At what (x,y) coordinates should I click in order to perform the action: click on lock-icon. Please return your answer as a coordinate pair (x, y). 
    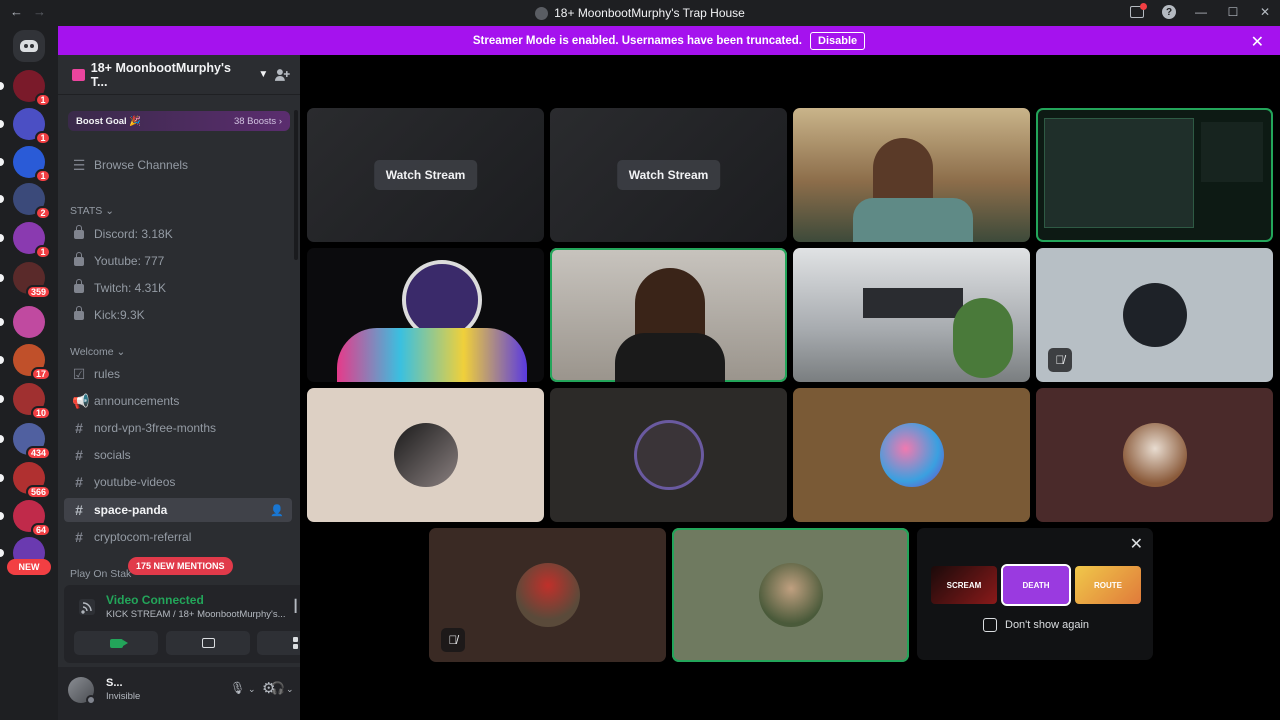
    Looking at the image, I should click on (79, 259).